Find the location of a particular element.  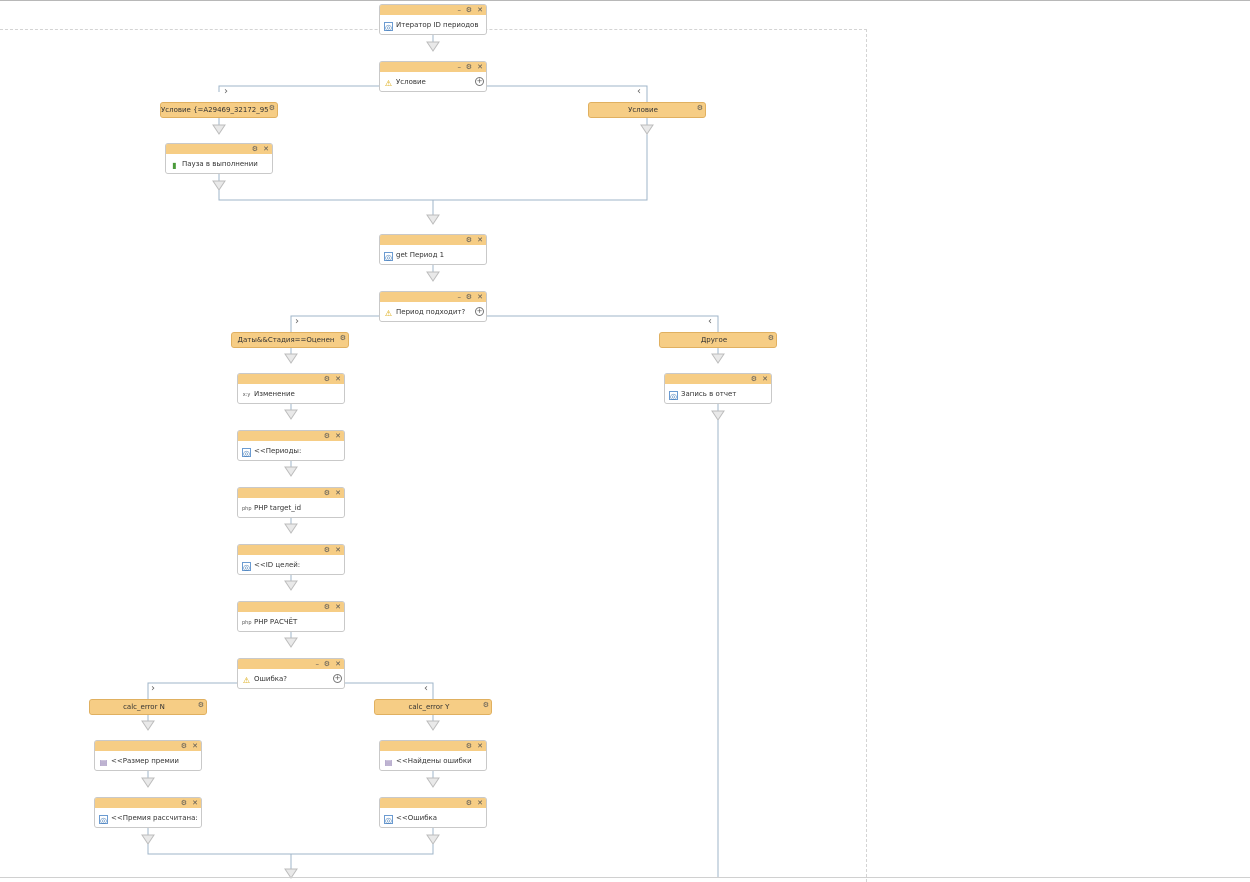

iterator-icon: ◎ is located at coordinates (388, 27).